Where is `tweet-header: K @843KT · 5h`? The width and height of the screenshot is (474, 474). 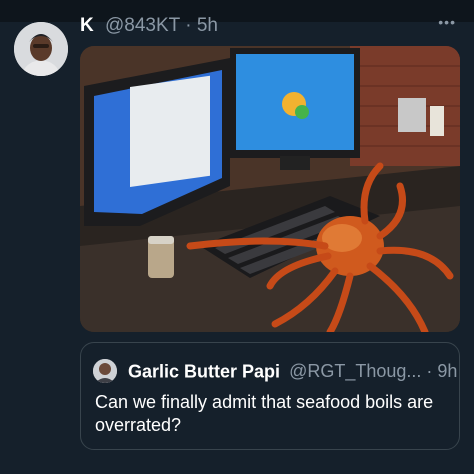
tweet-header: K @843KT · 5h is located at coordinates (270, 26).